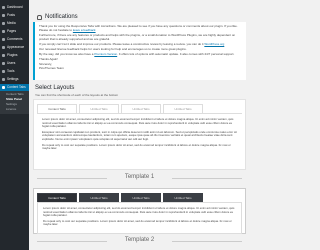 The image size is (320, 250). I want to click on notifications-heading: Notifications, so click(57, 17).